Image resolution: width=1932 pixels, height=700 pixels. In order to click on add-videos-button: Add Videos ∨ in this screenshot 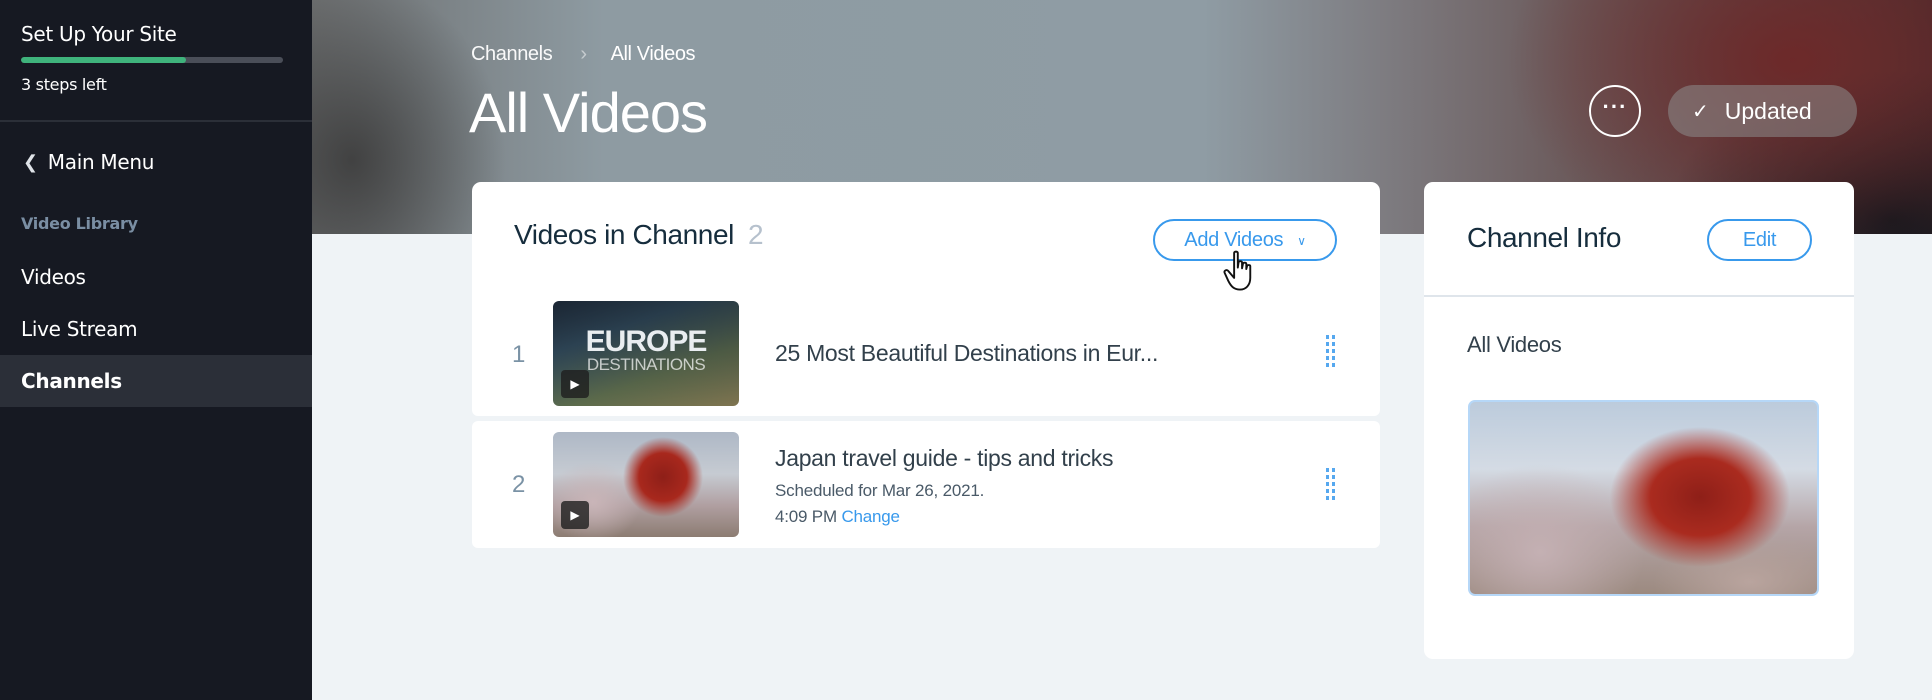, I will do `click(1245, 240)`.